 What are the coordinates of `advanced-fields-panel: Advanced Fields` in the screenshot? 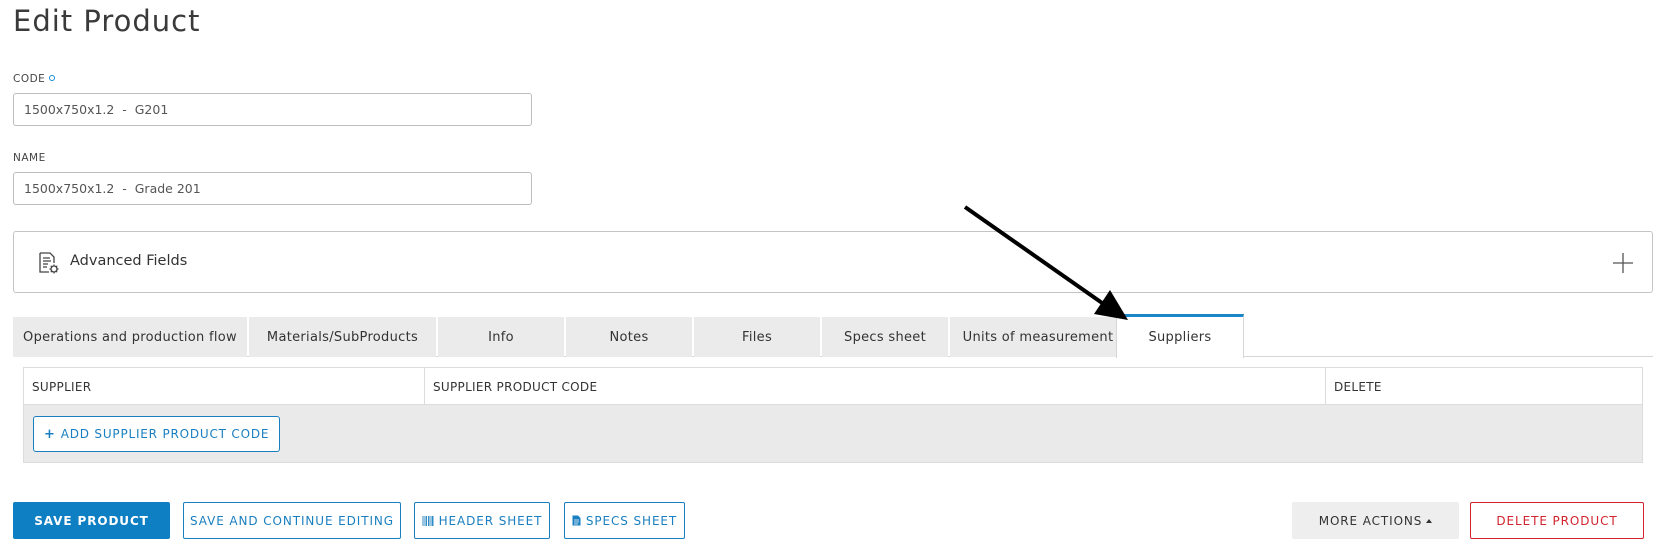 It's located at (833, 262).